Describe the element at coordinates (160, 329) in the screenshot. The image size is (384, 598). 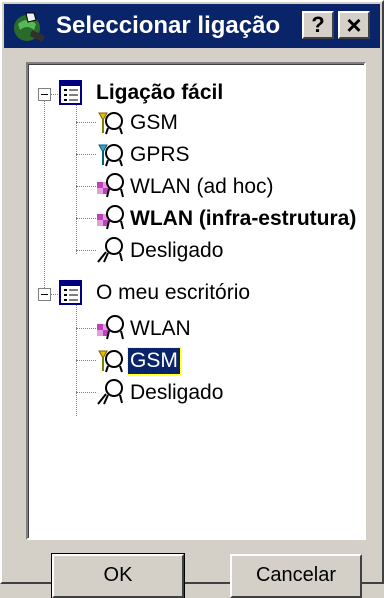
I see `tree-item-label: WLAN` at that location.